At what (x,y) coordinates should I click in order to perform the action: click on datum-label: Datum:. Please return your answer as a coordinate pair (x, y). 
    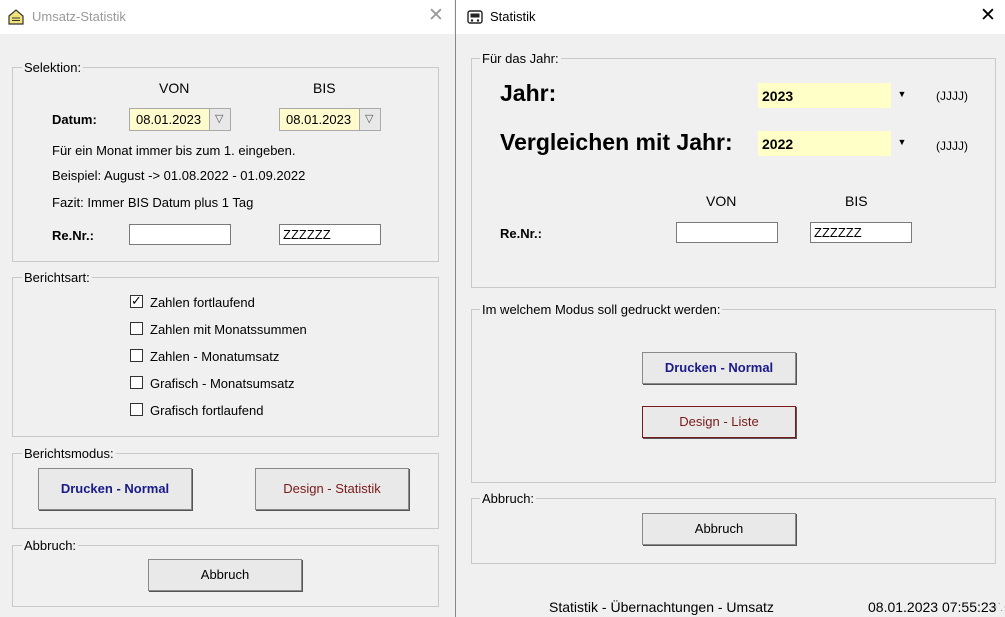
    Looking at the image, I should click on (74, 119).